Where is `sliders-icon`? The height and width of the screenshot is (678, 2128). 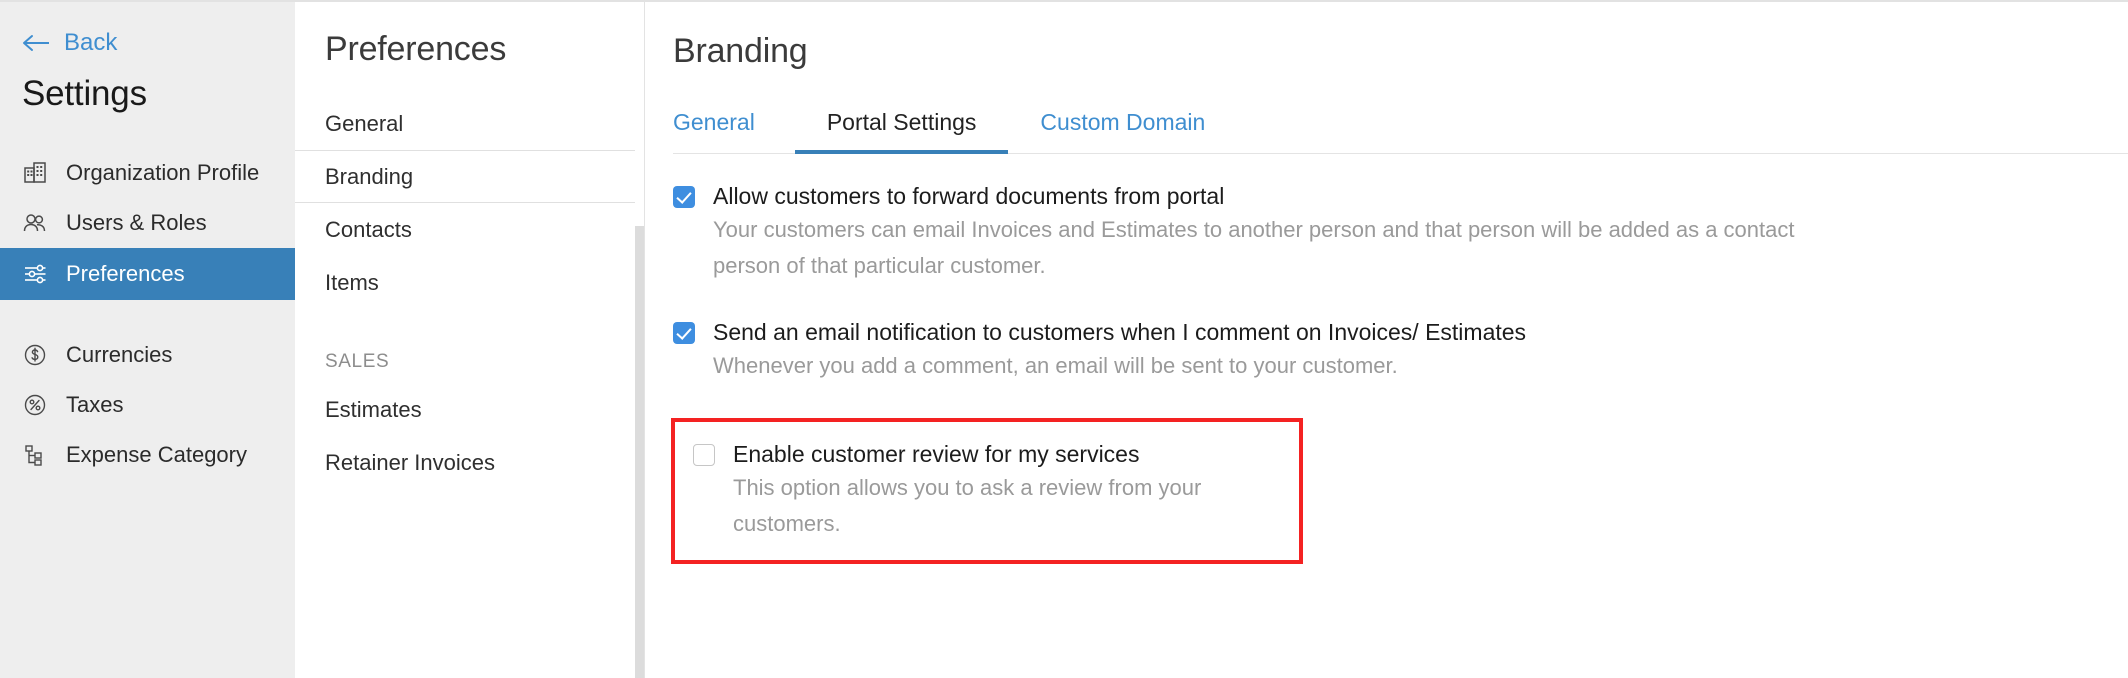
sliders-icon is located at coordinates (35, 274).